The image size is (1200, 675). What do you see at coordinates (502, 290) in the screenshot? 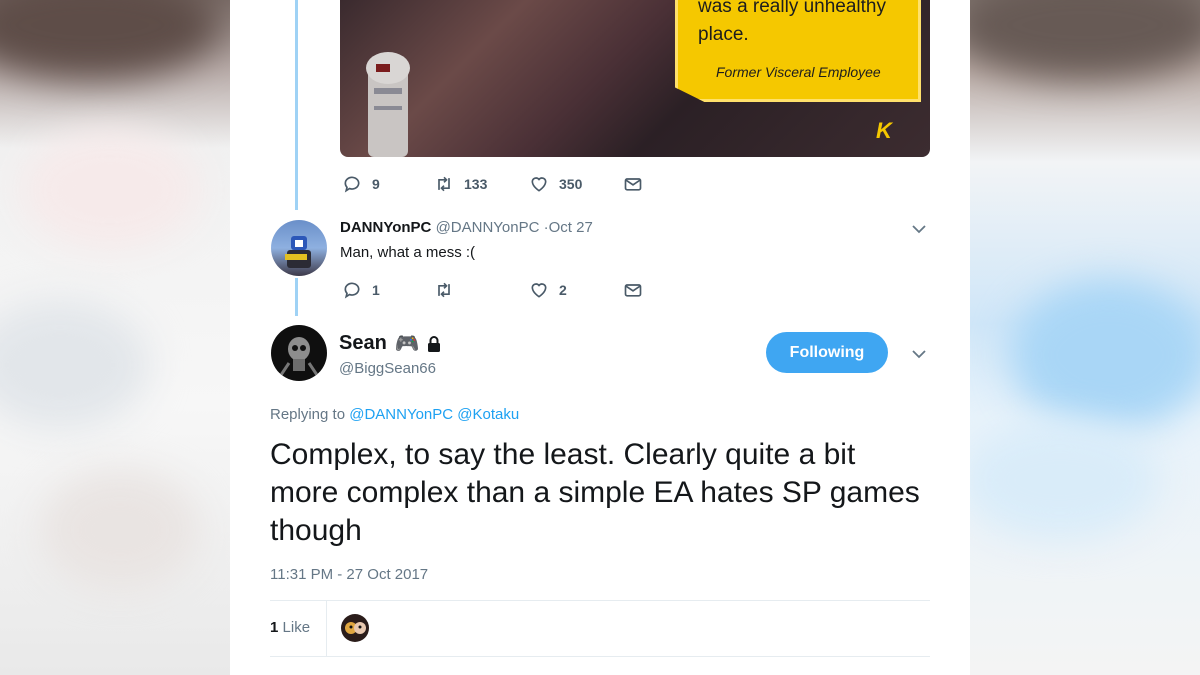
I see `reply-actions: 1 2` at bounding box center [502, 290].